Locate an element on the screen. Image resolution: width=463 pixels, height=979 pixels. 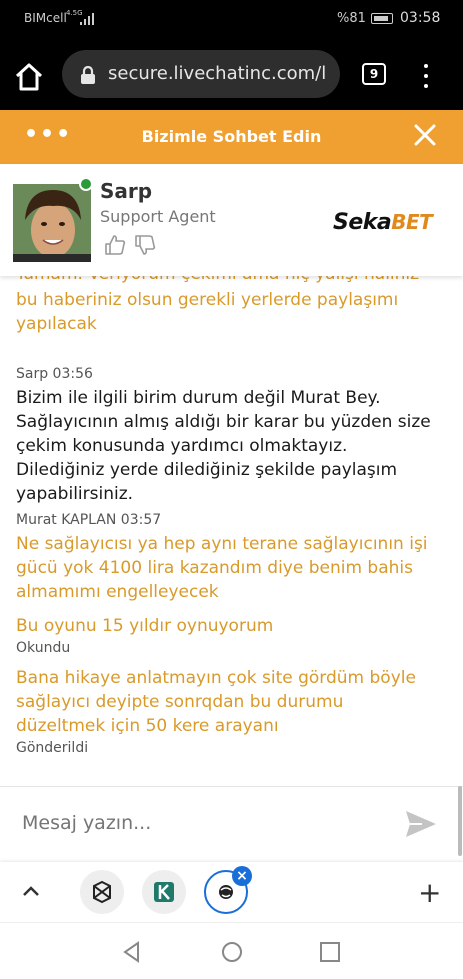
browser-toolbar: secure.livechatinc.com/l 9 is located at coordinates (231, 74).